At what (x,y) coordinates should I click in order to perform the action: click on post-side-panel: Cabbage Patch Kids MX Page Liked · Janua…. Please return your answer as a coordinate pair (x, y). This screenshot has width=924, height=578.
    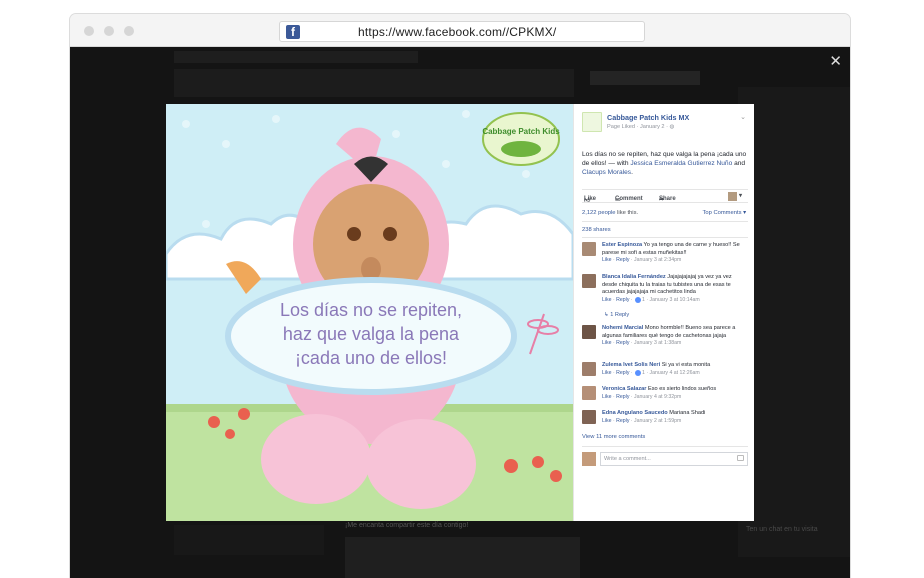
    Looking at the image, I should click on (663, 312).